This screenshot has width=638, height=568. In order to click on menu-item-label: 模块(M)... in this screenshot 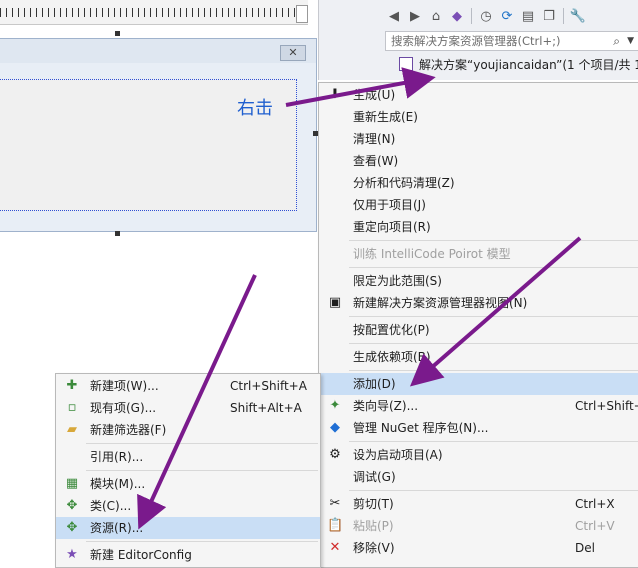, I will do `click(118, 484)`.